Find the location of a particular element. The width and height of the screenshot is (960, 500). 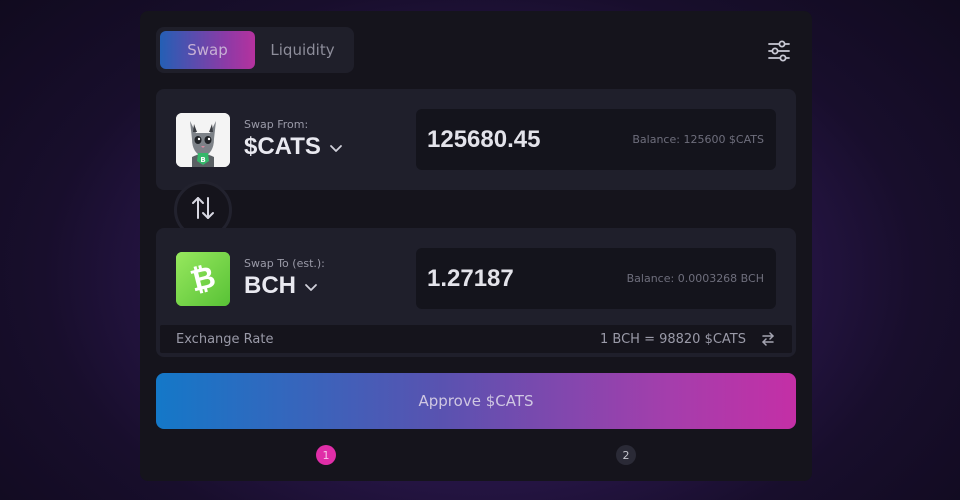

mode-tabs: Swap Liquidity is located at coordinates (255, 50).